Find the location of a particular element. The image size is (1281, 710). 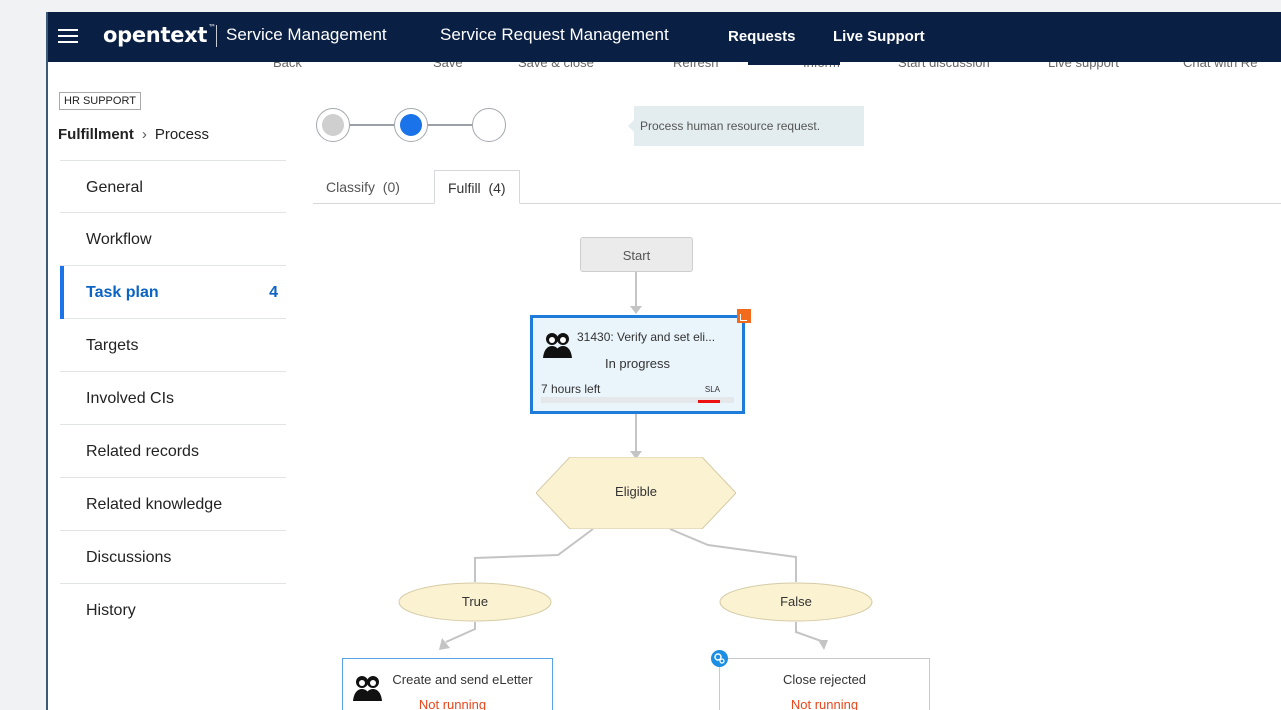

breadcrumb-status: Process is located at coordinates (182, 134).